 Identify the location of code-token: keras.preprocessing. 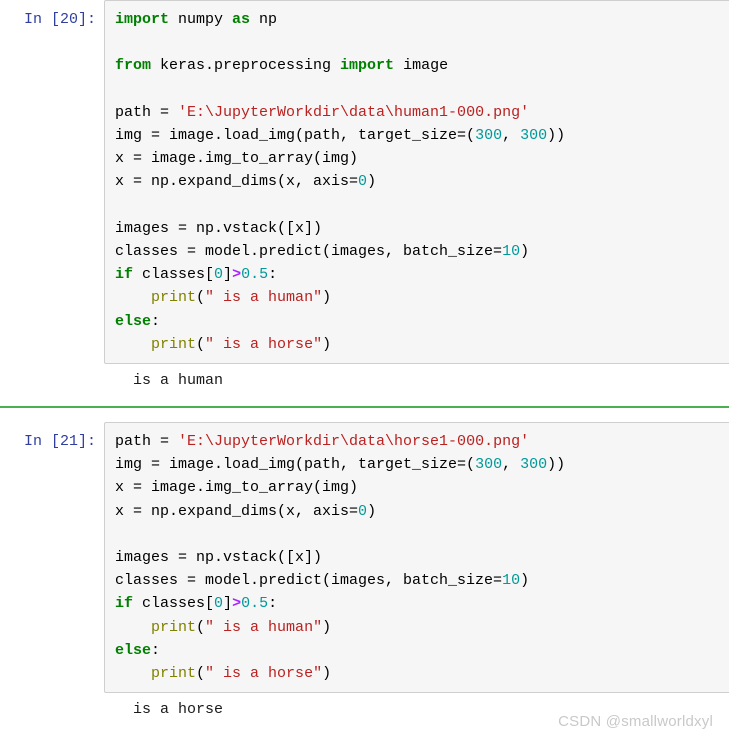
(246, 66).